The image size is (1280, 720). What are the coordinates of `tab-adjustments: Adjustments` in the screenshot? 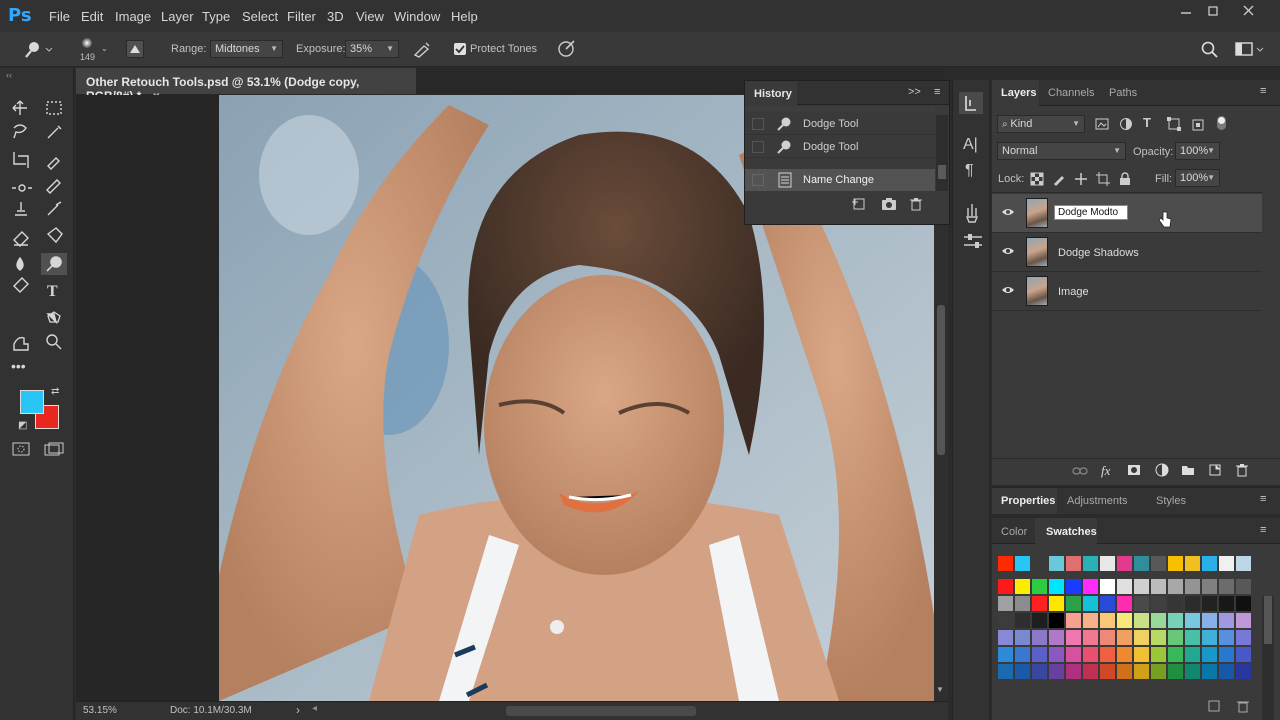 It's located at (1097, 501).